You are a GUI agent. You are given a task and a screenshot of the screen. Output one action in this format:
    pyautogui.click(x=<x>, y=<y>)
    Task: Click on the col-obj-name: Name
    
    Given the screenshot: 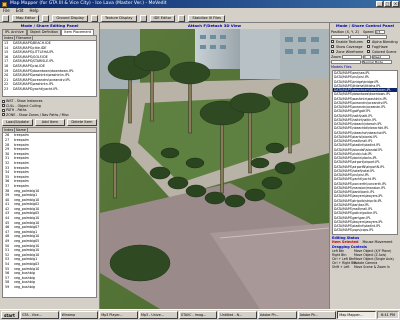 What is the action you would take?
    pyautogui.click(x=22, y=130)
    